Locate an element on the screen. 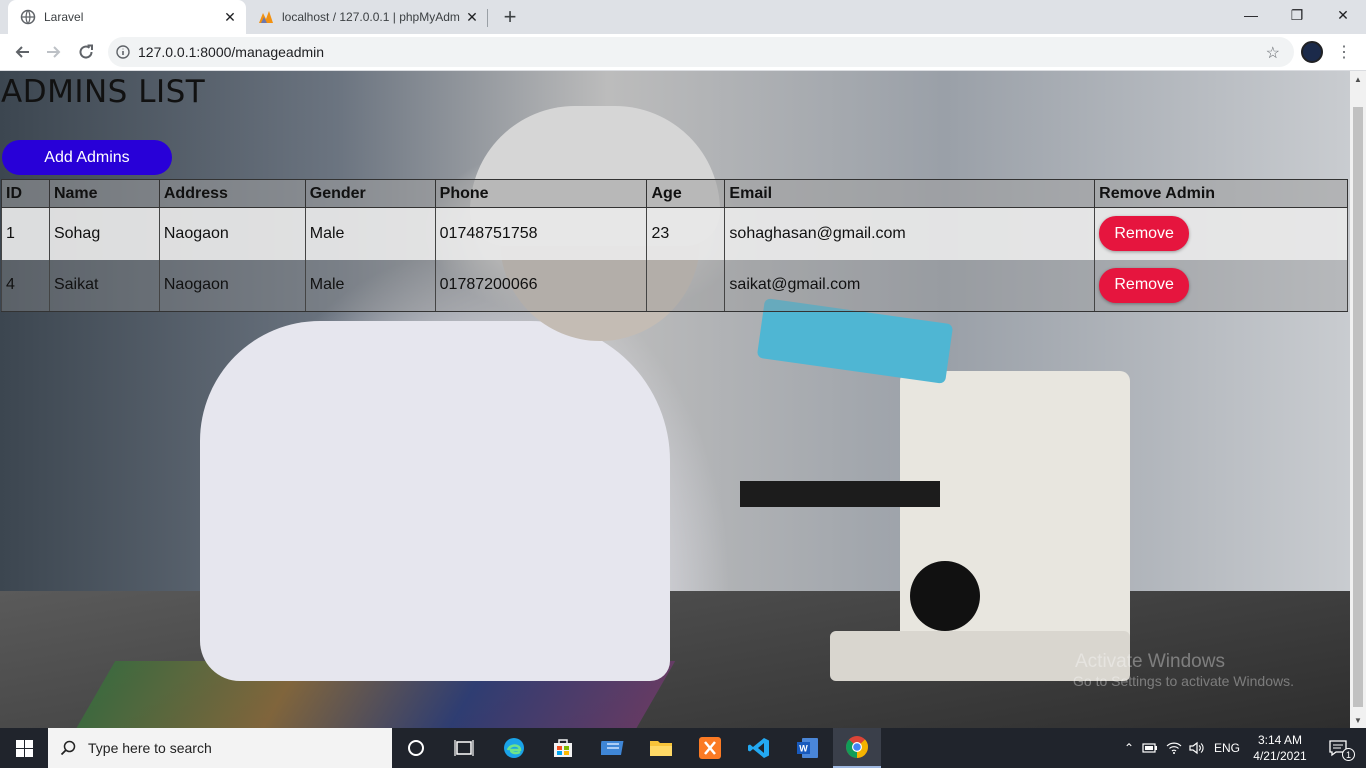  file-explorer-icon is located at coordinates (661, 748).